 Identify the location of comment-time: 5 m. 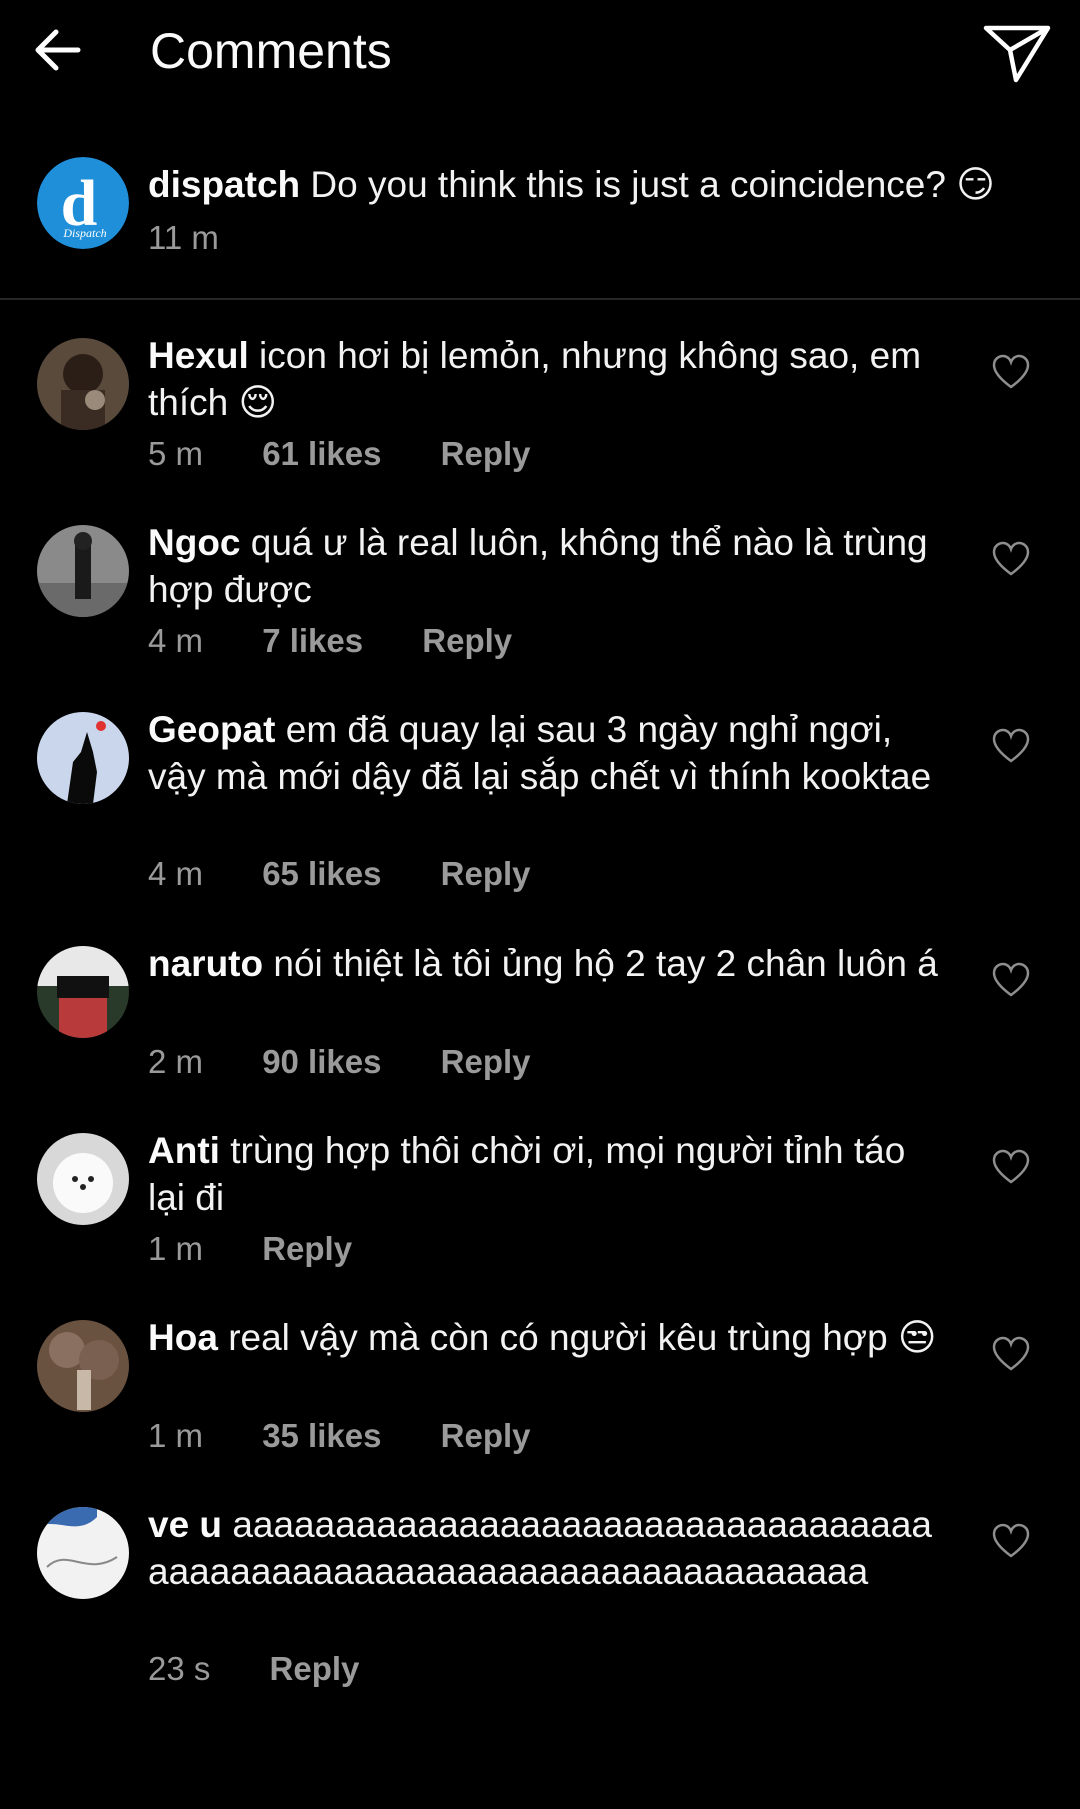
(176, 453).